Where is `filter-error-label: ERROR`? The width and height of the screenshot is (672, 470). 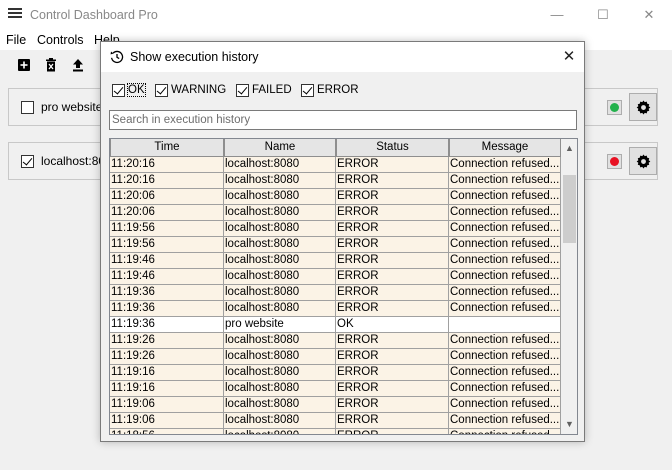
filter-error-label: ERROR is located at coordinates (338, 90).